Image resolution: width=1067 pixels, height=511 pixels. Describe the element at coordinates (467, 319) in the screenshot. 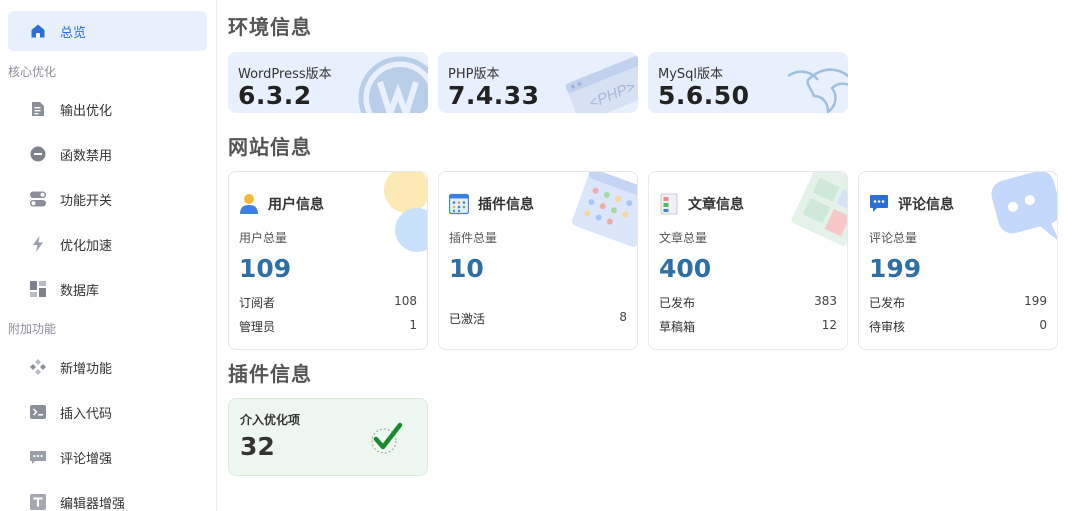

I see `row-label: 已激活` at that location.